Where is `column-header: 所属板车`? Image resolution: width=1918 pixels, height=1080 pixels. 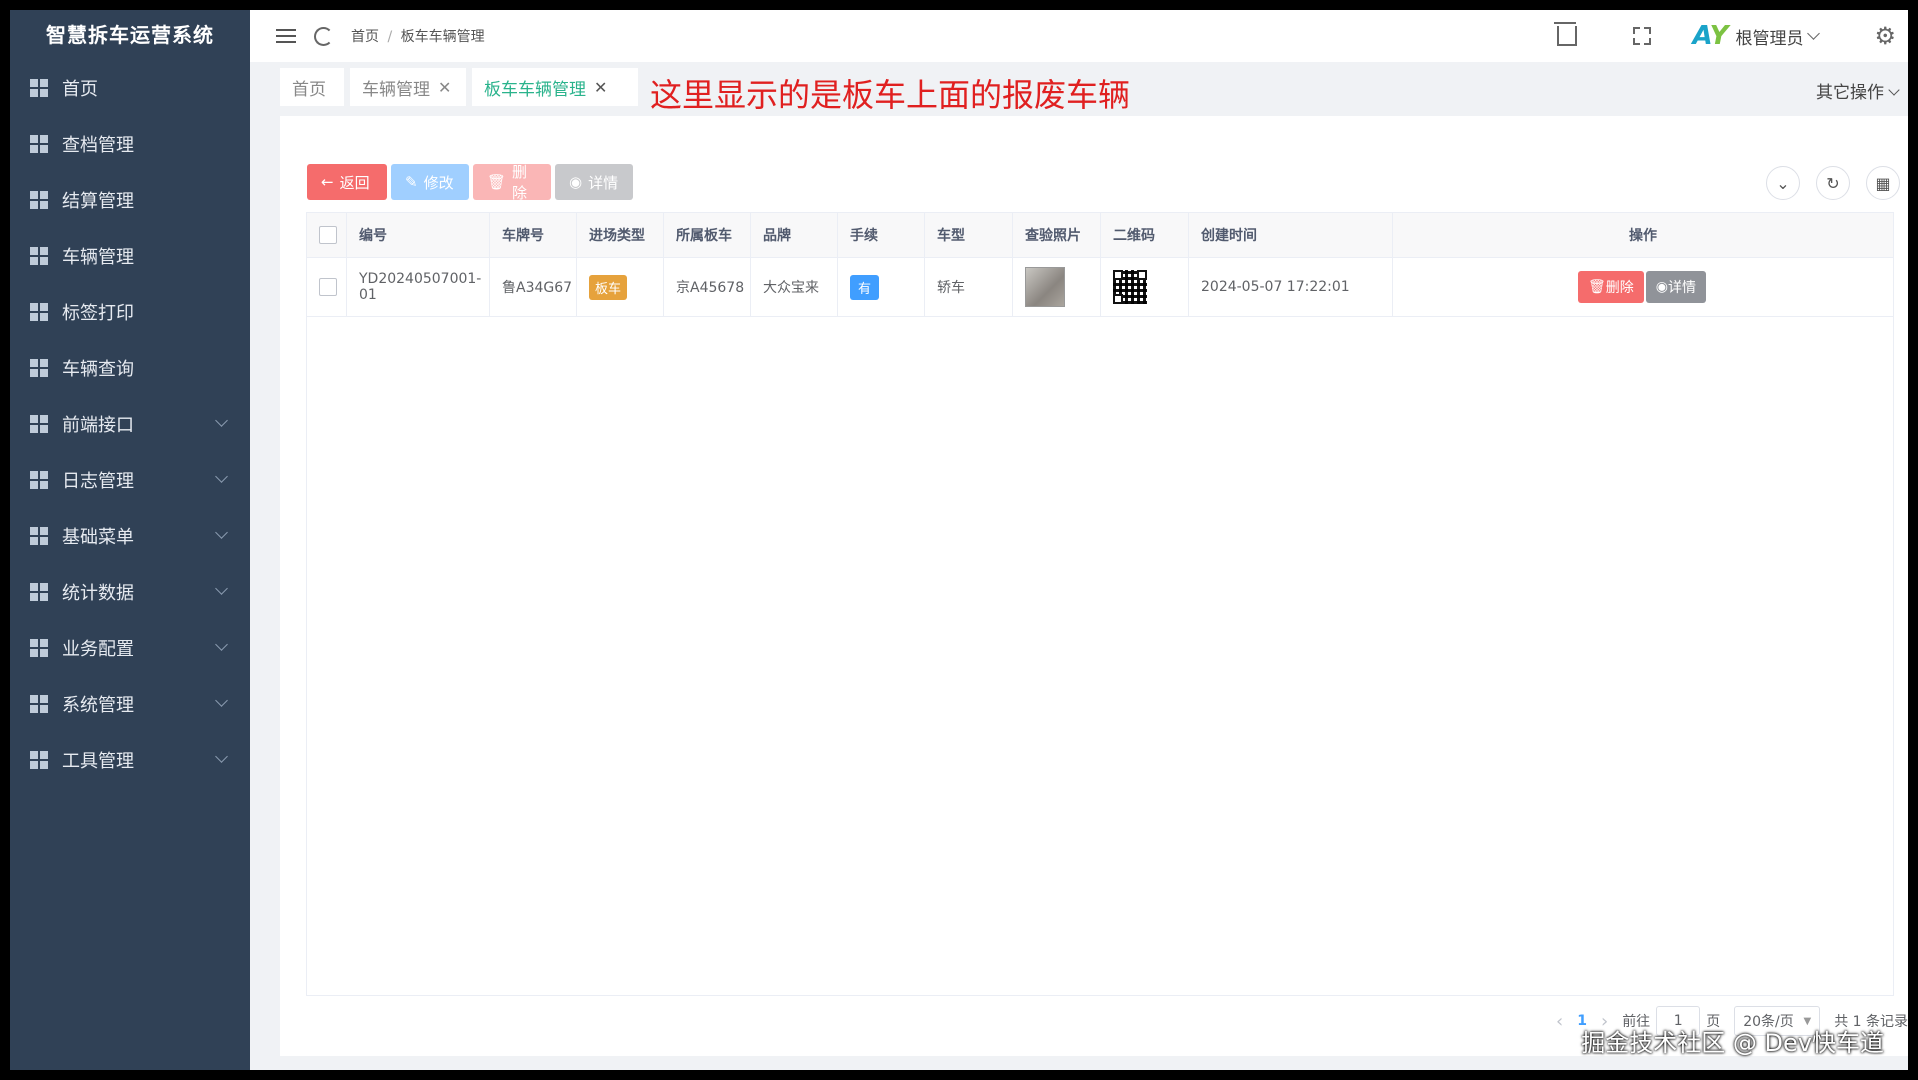
column-header: 所属板车 is located at coordinates (707, 235).